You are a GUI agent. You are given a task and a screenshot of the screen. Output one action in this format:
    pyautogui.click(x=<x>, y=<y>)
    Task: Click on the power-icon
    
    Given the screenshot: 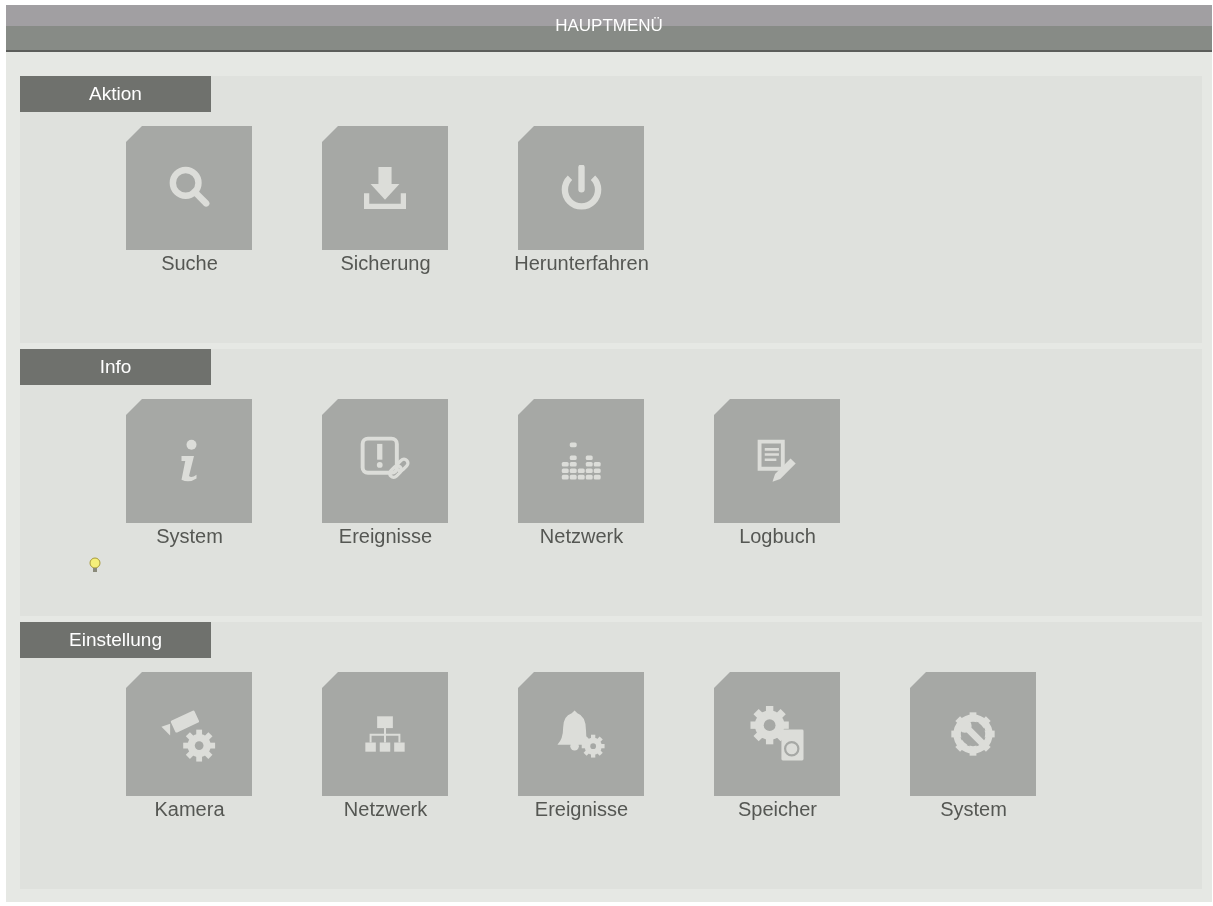 What is the action you would take?
    pyautogui.click(x=581, y=188)
    